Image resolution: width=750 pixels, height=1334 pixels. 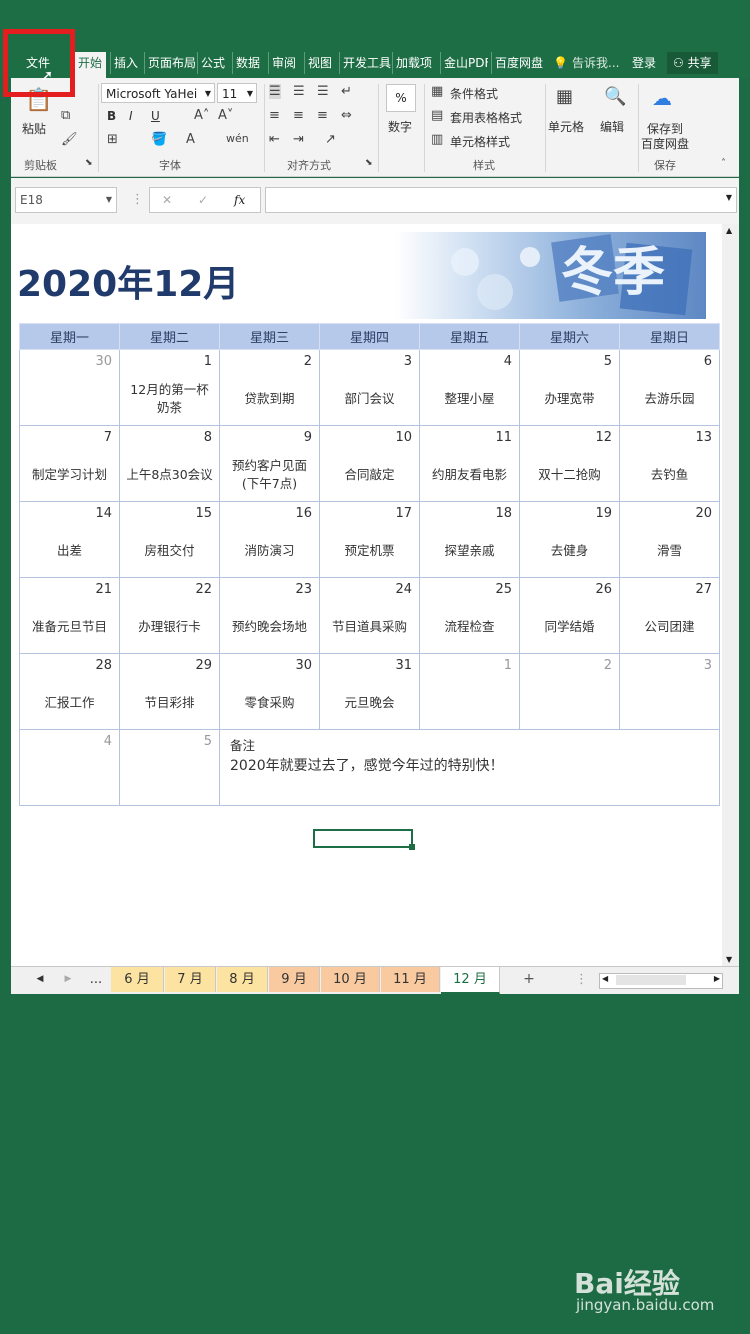 I want to click on day-cell: 8 上午8点30会议, so click(x=169, y=463).